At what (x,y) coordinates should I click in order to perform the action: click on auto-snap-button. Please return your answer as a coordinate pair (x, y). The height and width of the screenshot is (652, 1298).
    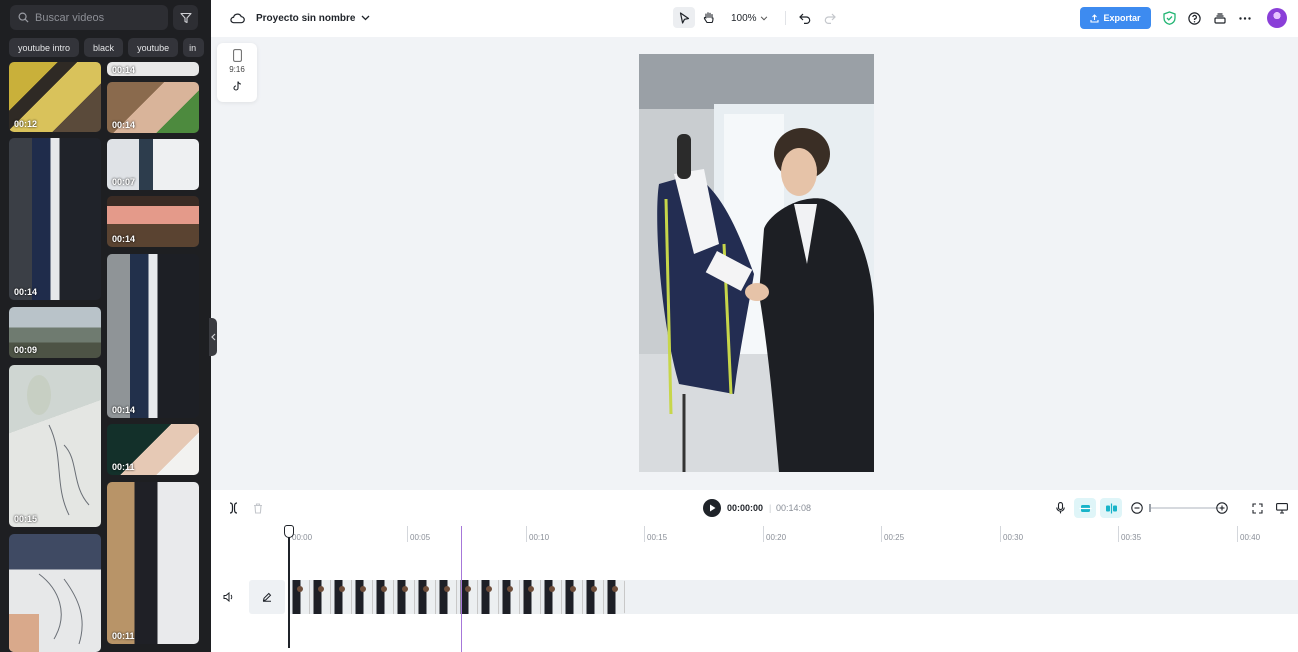
    Looking at the image, I should click on (1111, 508).